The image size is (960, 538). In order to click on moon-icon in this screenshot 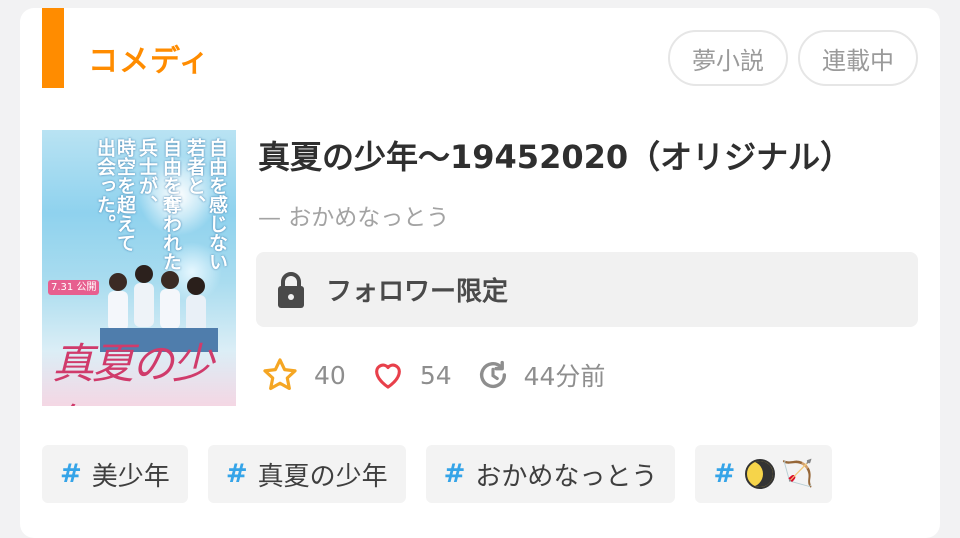, I will do `click(760, 474)`.